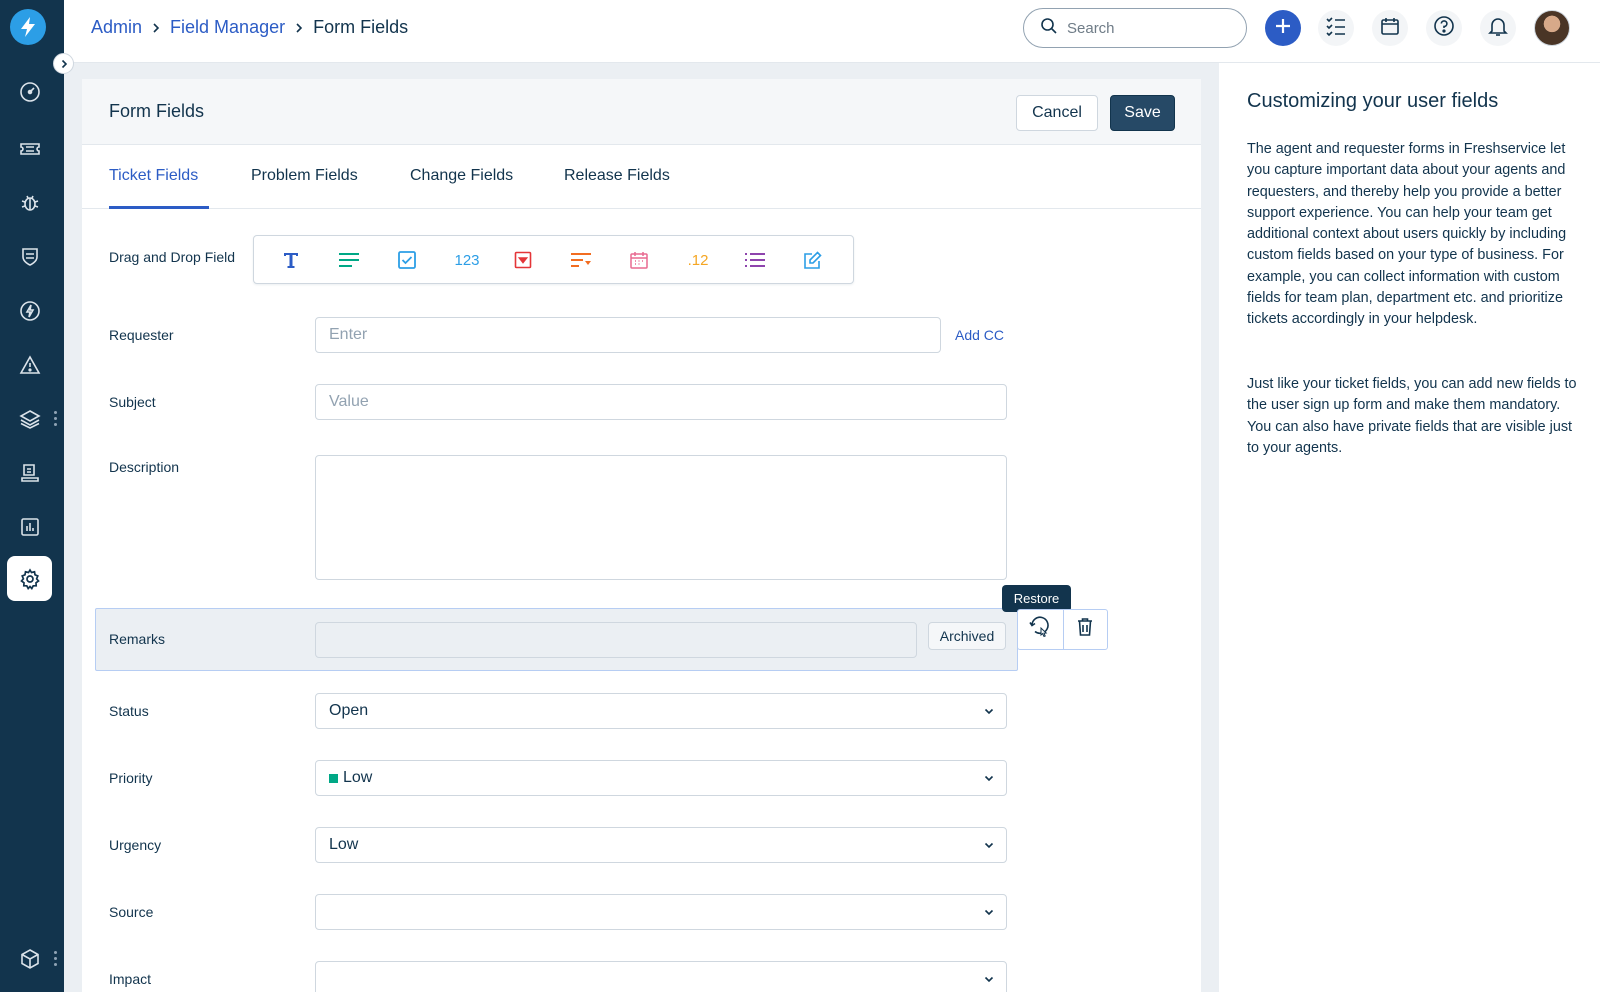 The image size is (1600, 992). I want to click on status-value: Open, so click(349, 710).